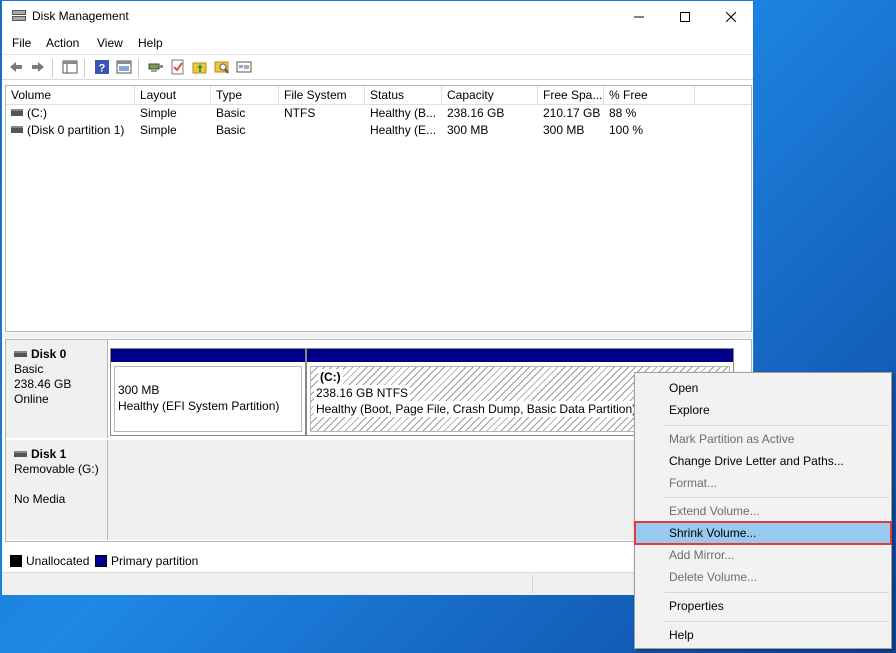 This screenshot has height=653, width=896. What do you see at coordinates (763, 439) in the screenshot?
I see `context-menu-mark-partition-active: Mark Partition as Active` at bounding box center [763, 439].